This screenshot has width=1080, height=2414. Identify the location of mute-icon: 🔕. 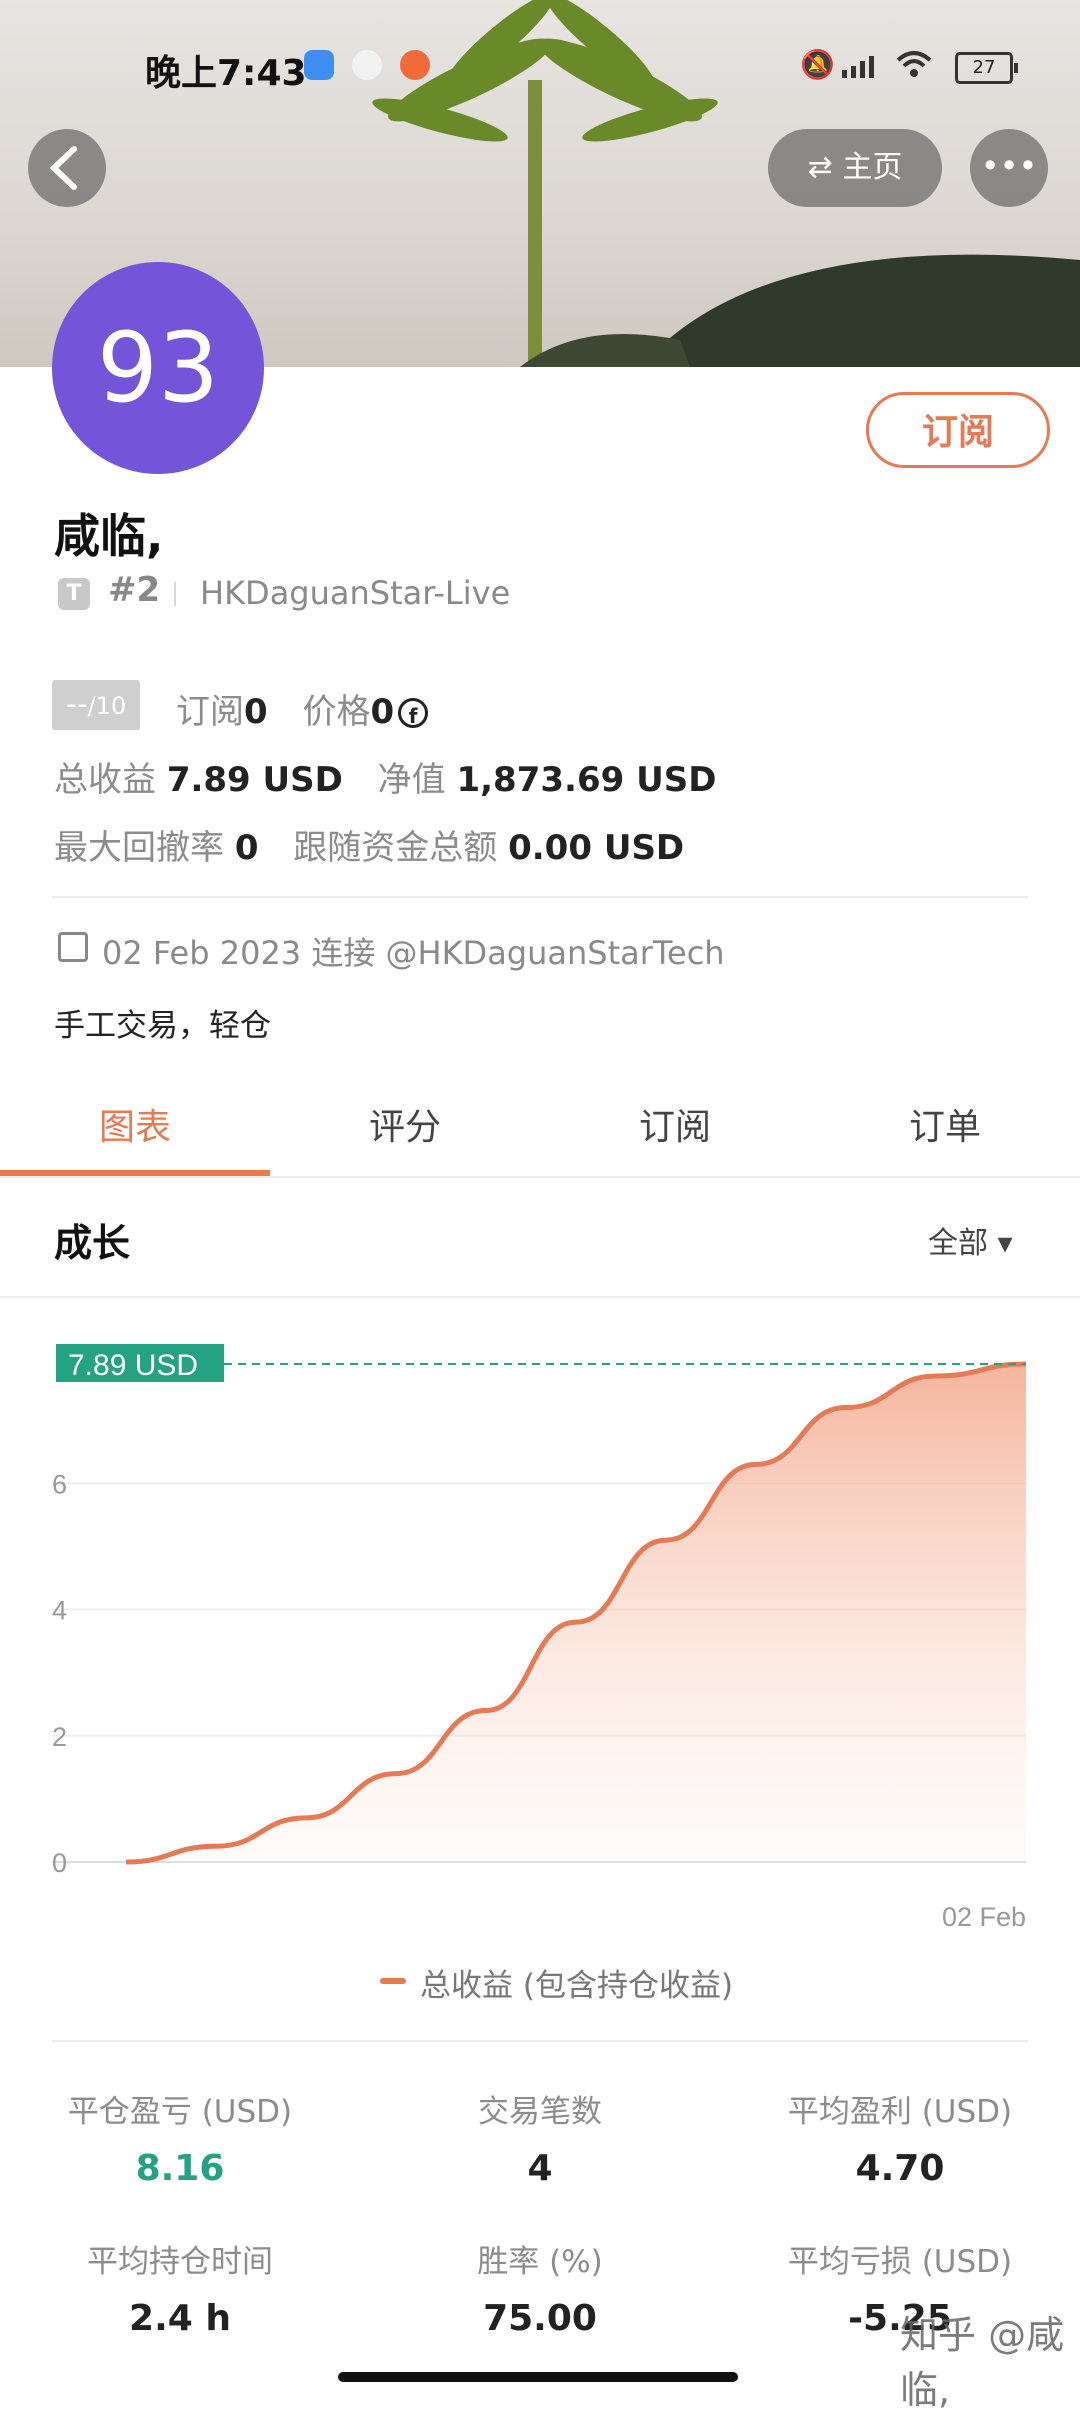
(817, 64).